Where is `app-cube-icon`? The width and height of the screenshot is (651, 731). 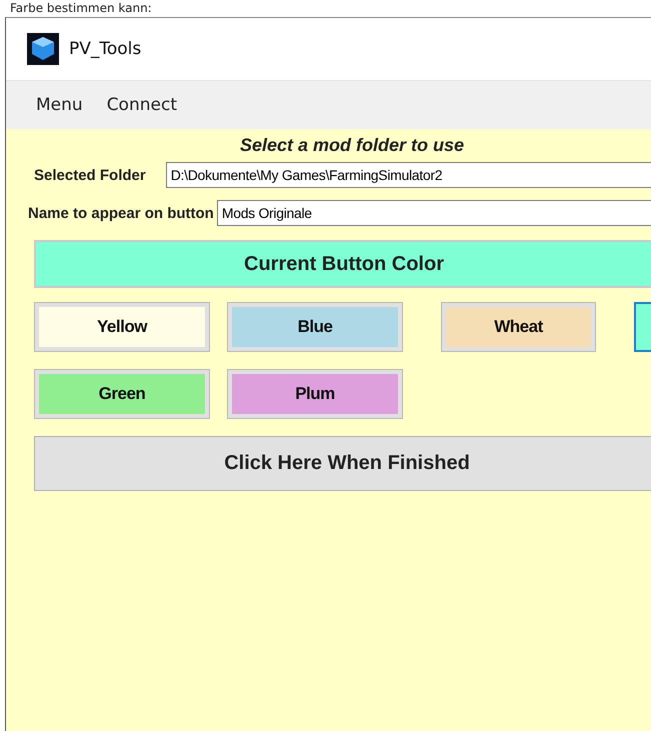
app-cube-icon is located at coordinates (43, 49).